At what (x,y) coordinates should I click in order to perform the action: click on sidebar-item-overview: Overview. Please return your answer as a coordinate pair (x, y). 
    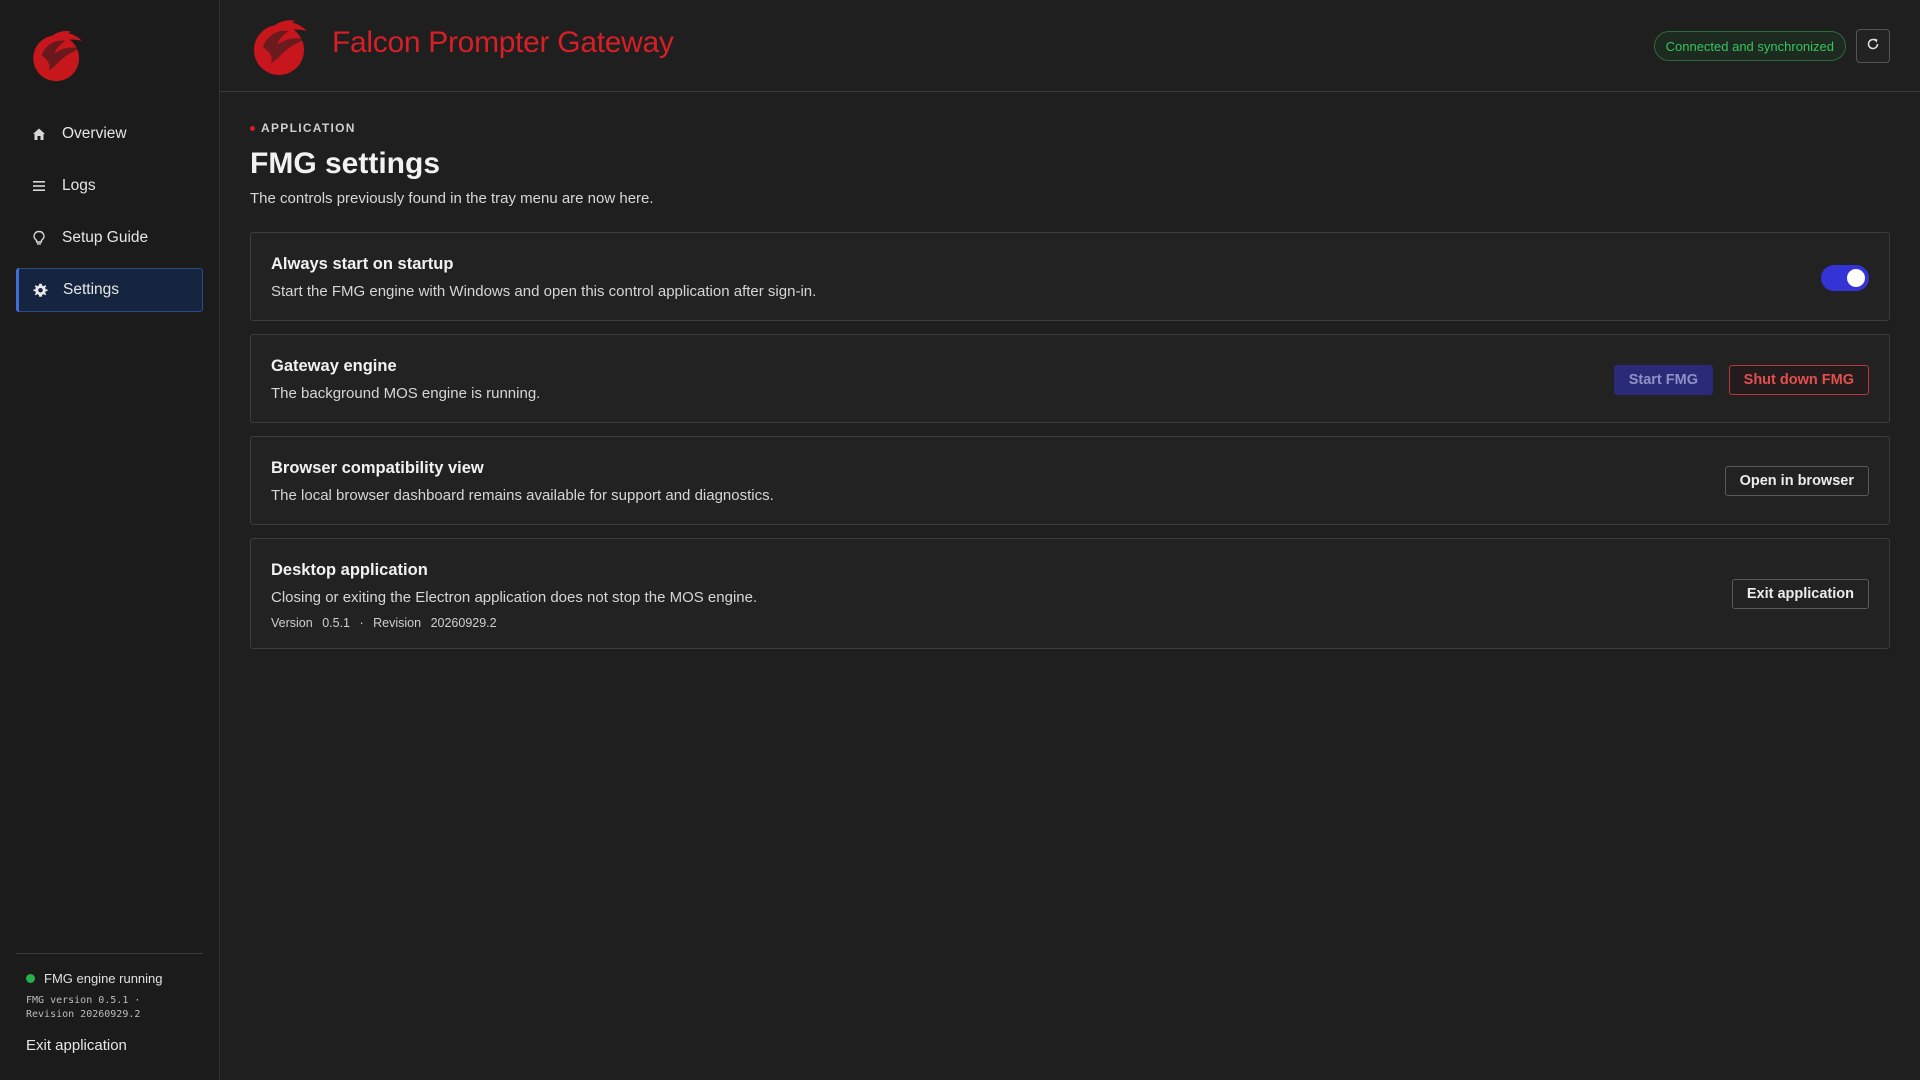
    Looking at the image, I should click on (109, 134).